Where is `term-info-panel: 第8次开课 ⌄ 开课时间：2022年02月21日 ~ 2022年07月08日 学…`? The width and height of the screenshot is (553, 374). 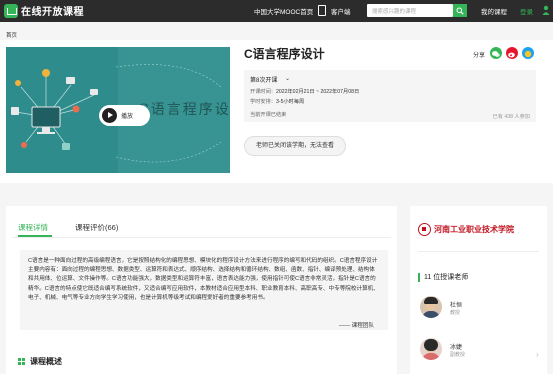
term-info-panel: 第8次开课 ⌄ 开课时间：2022年02月21日 ~ 2022年07月08日 学… is located at coordinates (390, 96).